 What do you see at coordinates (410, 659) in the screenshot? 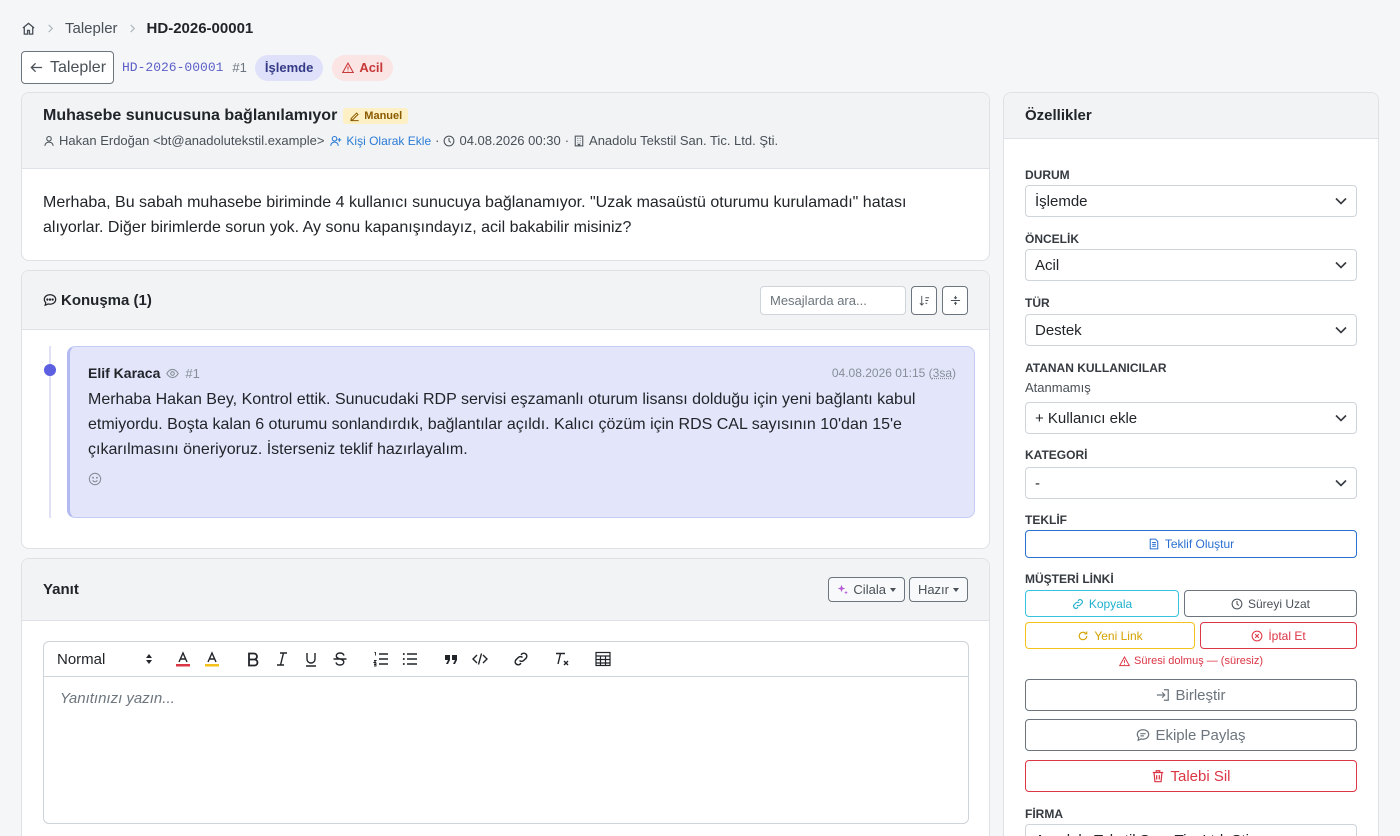
I see `bullet-list-icon` at bounding box center [410, 659].